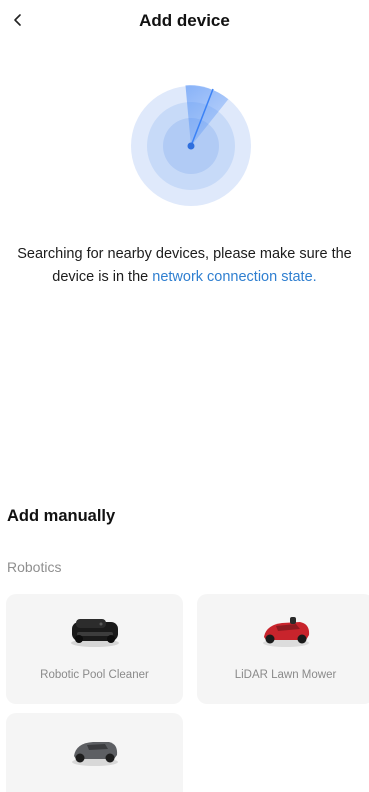 The width and height of the screenshot is (369, 792). Describe the element at coordinates (191, 145) in the screenshot. I see `radar-scan-icon` at that location.